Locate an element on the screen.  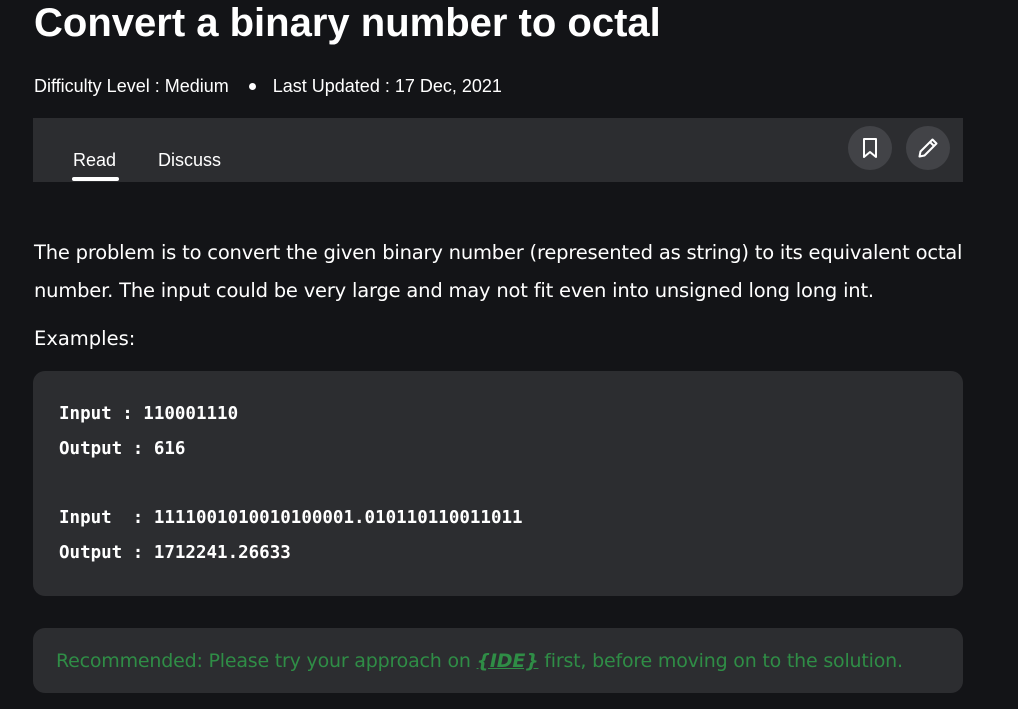
bookmark-button is located at coordinates (870, 148).